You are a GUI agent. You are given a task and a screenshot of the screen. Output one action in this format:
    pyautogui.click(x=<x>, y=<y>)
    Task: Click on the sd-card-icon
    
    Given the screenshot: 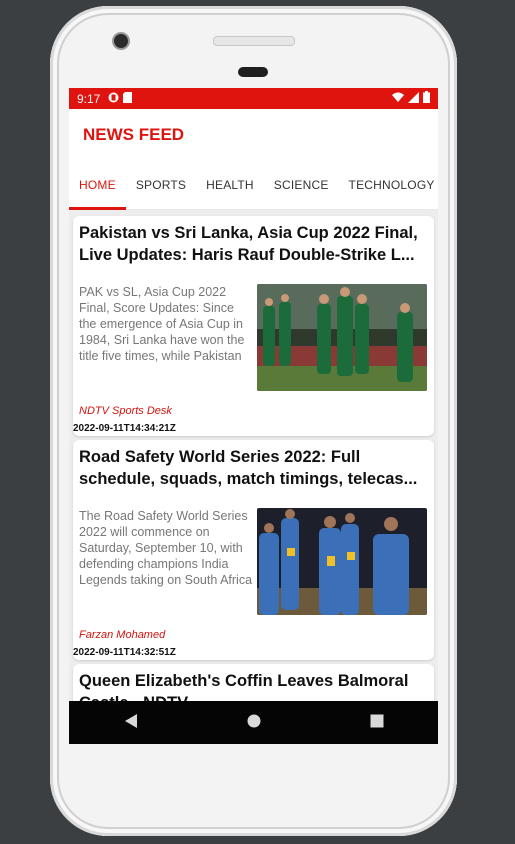 What is the action you would take?
    pyautogui.click(x=128, y=98)
    